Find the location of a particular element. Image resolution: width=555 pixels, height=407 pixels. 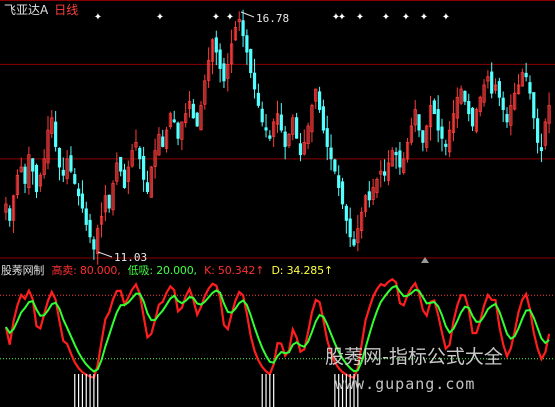

k-value-label: K: 50.342↑ is located at coordinates (234, 270).